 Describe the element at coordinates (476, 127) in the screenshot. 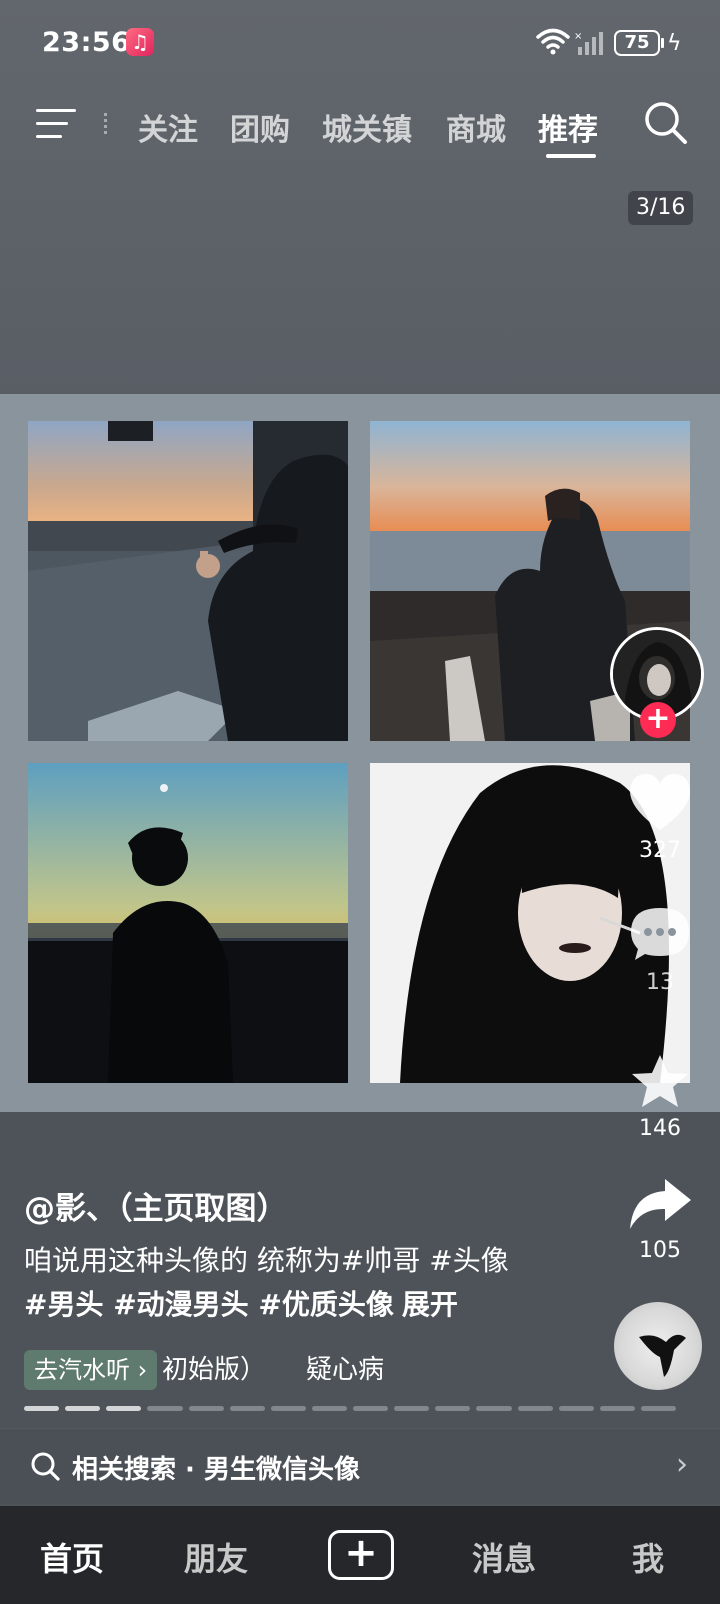

I see `tab-mall: 商城` at that location.